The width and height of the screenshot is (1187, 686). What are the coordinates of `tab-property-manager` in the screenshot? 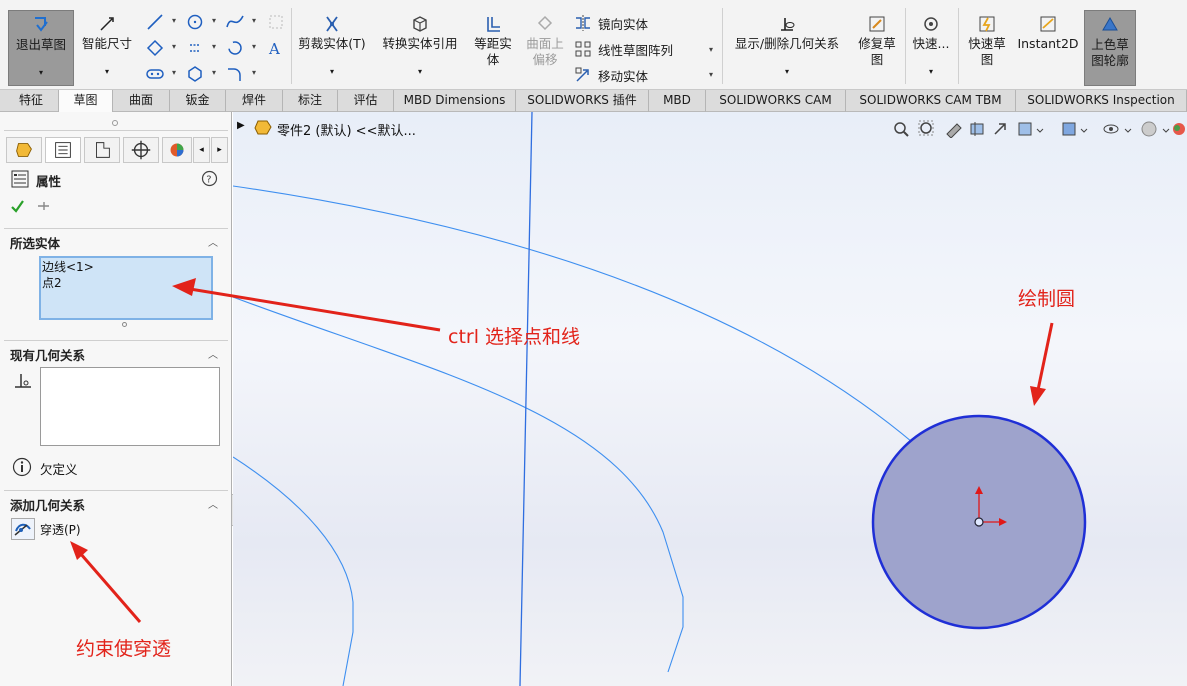 It's located at (63, 150).